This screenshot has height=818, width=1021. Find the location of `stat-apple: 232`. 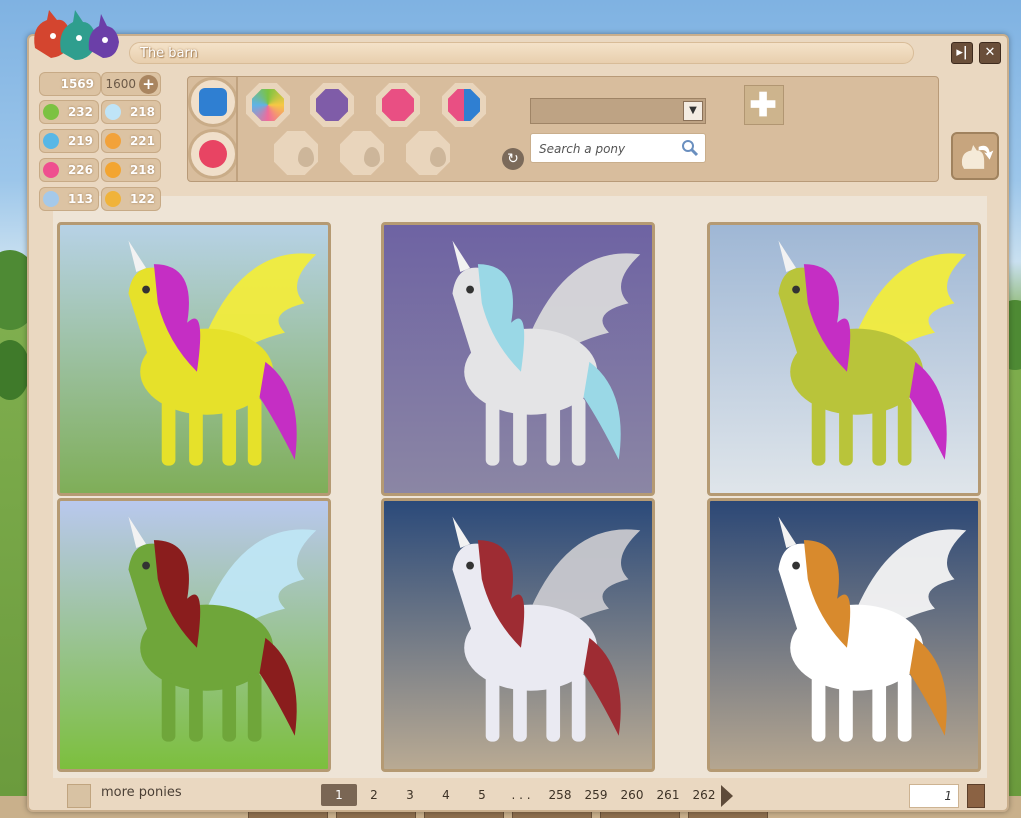

stat-apple: 232 is located at coordinates (69, 112).